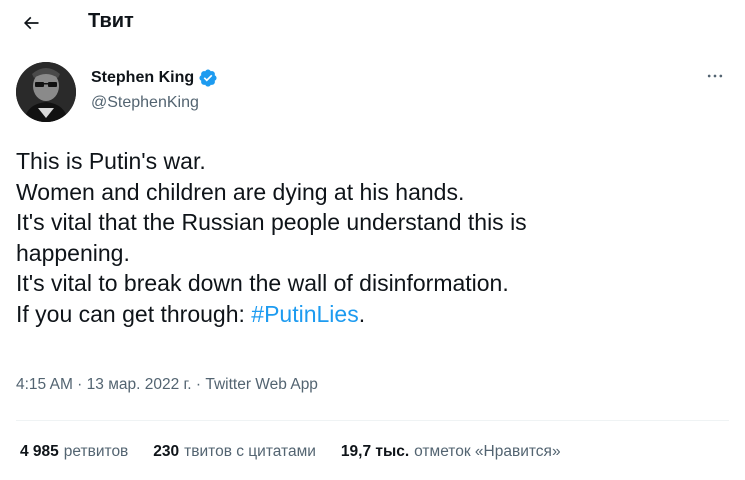  Describe the element at coordinates (373, 314) in the screenshot. I see `tweet-line-last: If you can get through: #PutinLies.` at that location.